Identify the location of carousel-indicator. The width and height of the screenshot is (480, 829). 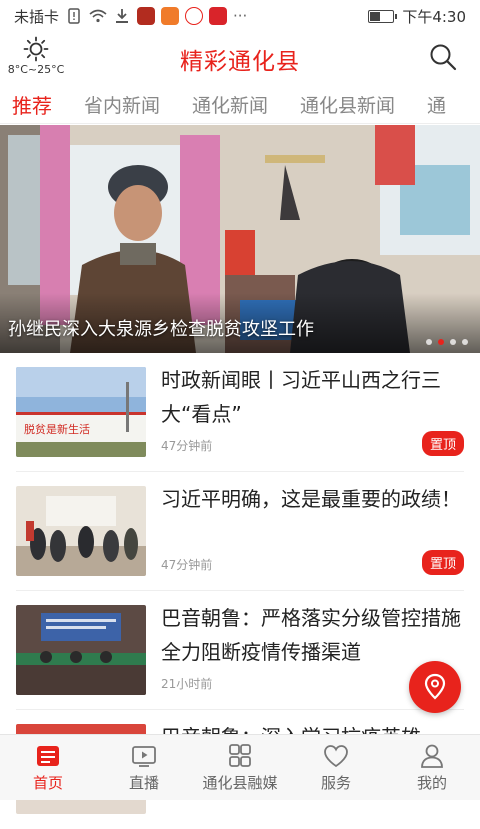
(447, 342).